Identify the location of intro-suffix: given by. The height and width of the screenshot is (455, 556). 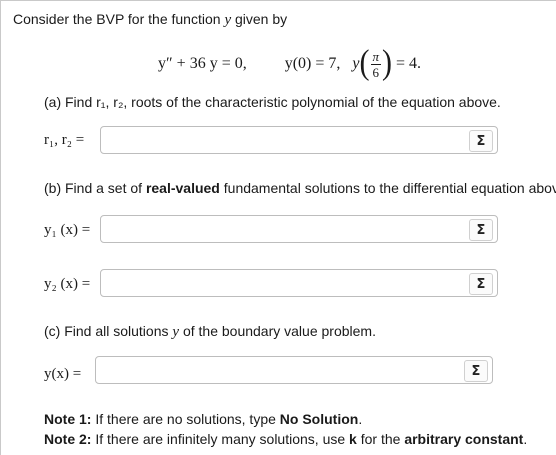
(261, 19).